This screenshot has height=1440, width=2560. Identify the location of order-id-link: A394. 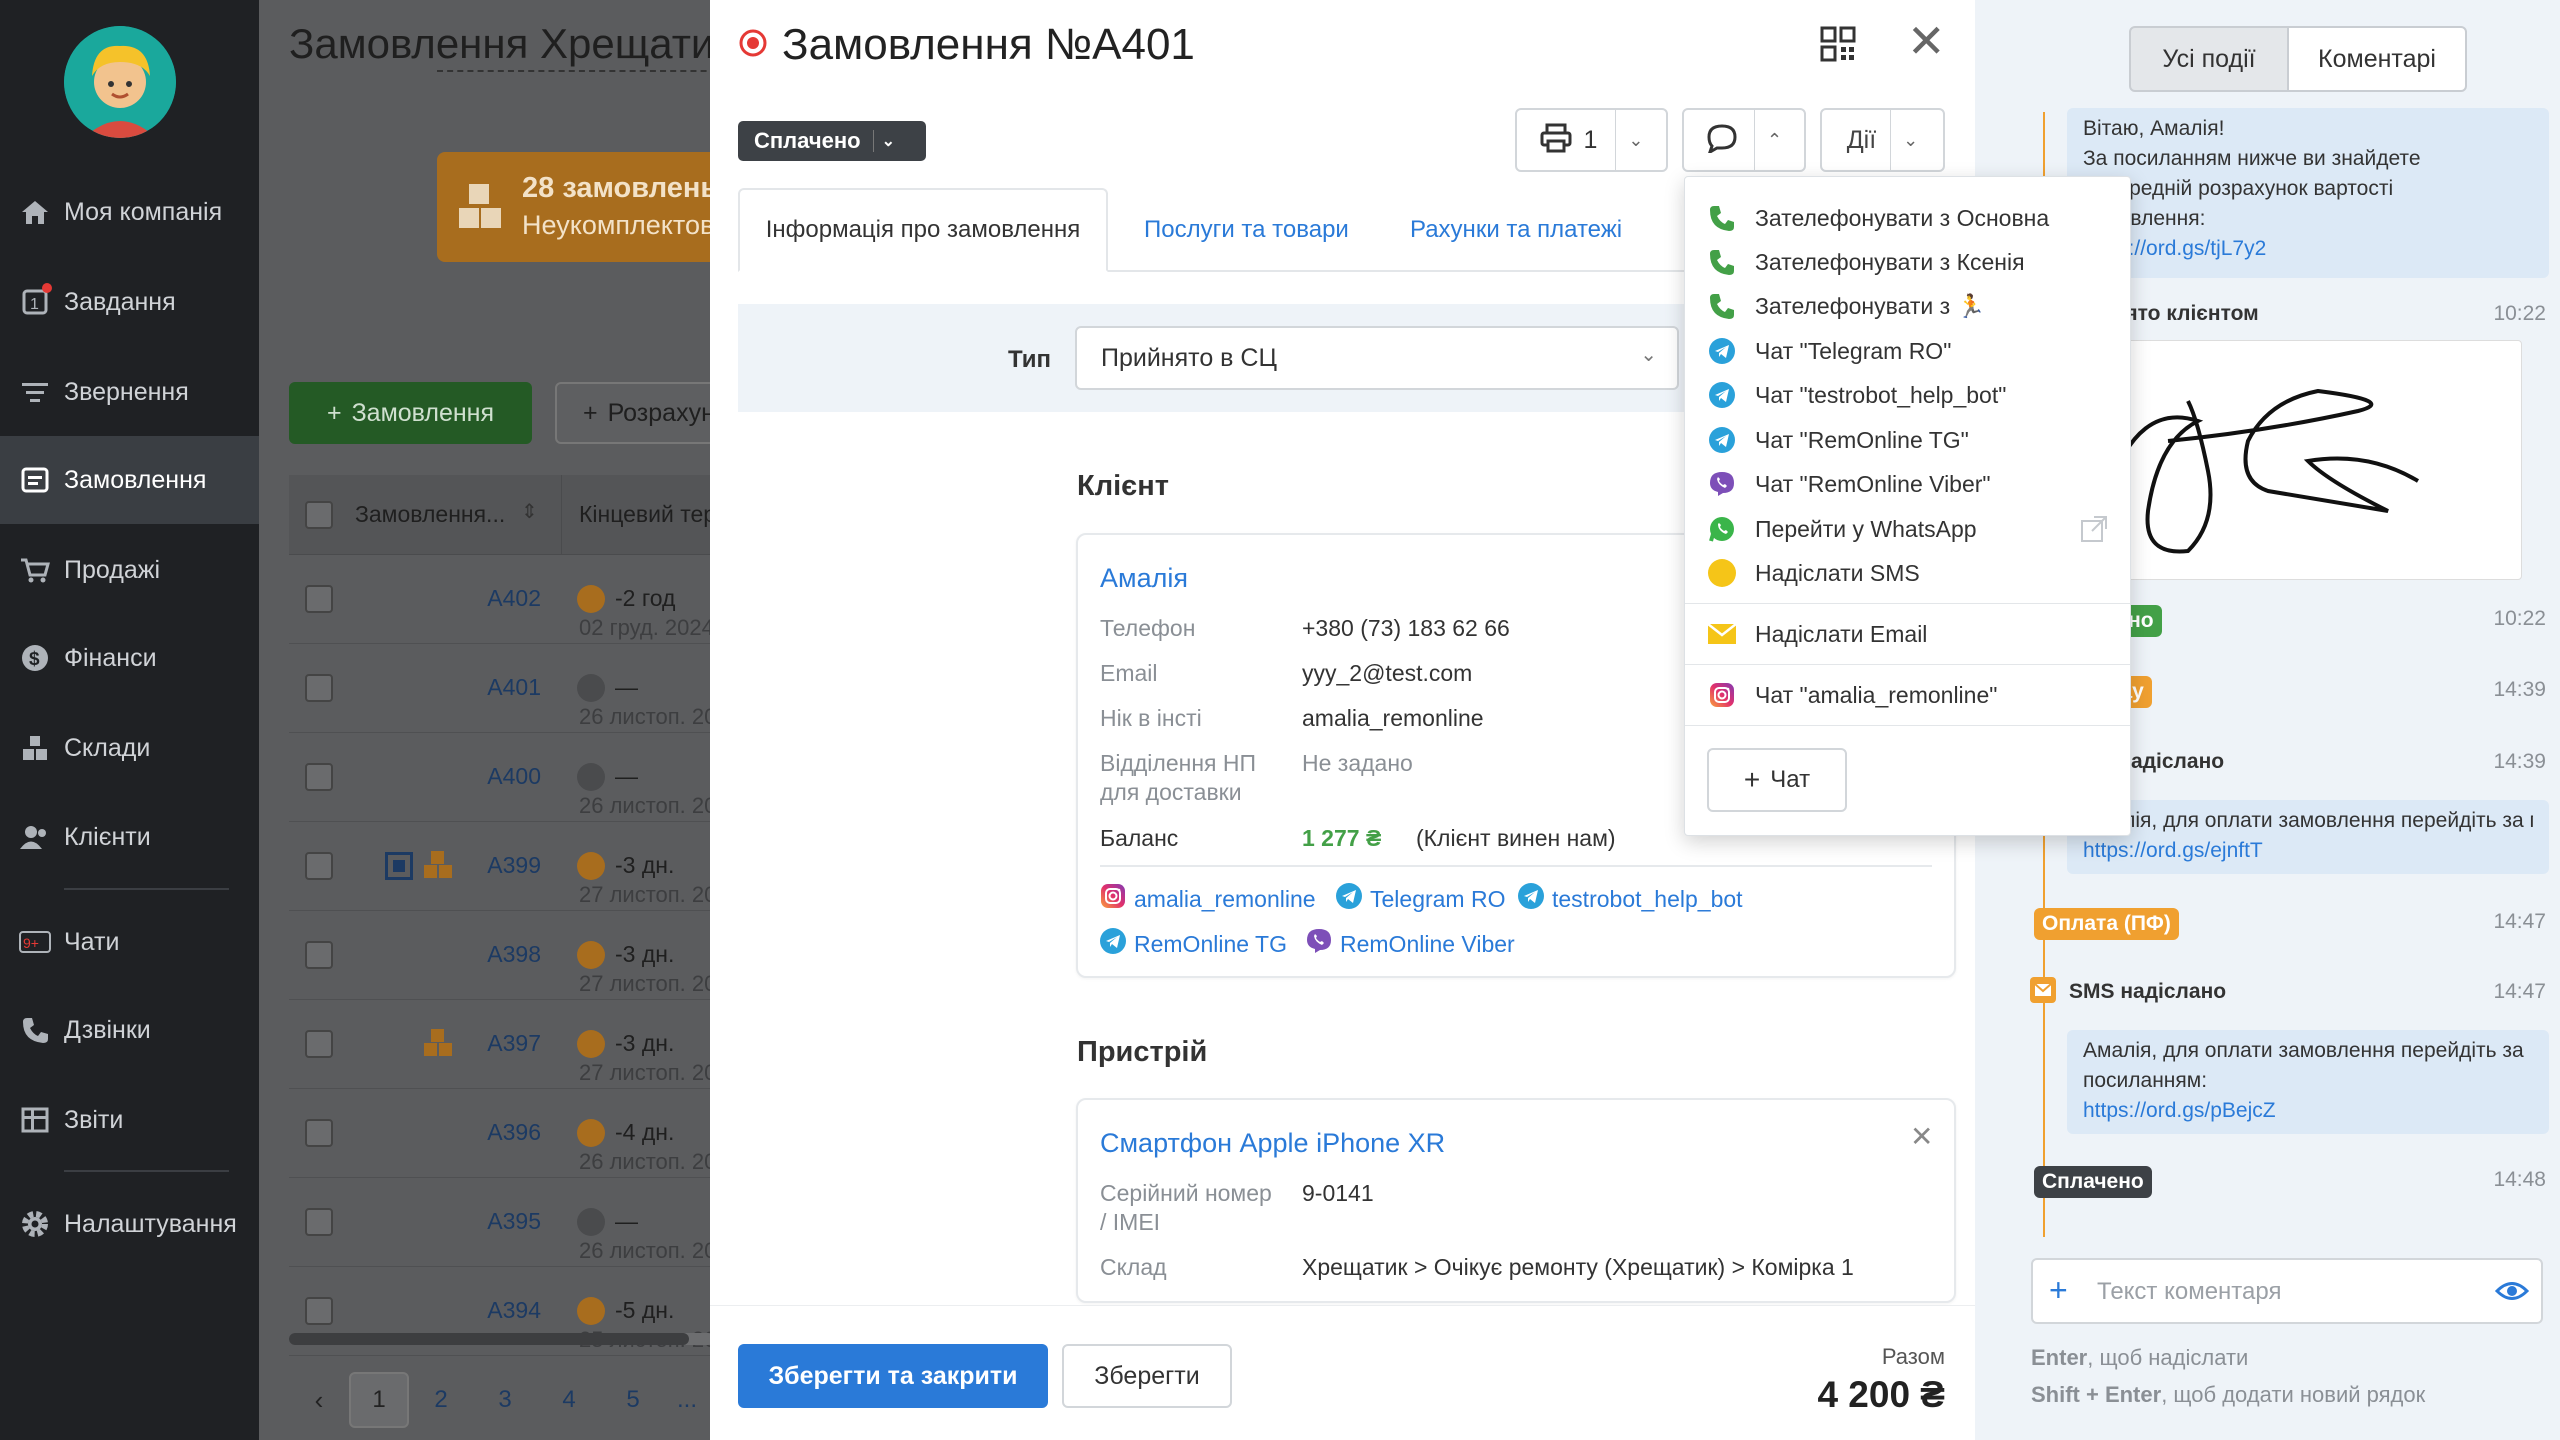
(491, 1310).